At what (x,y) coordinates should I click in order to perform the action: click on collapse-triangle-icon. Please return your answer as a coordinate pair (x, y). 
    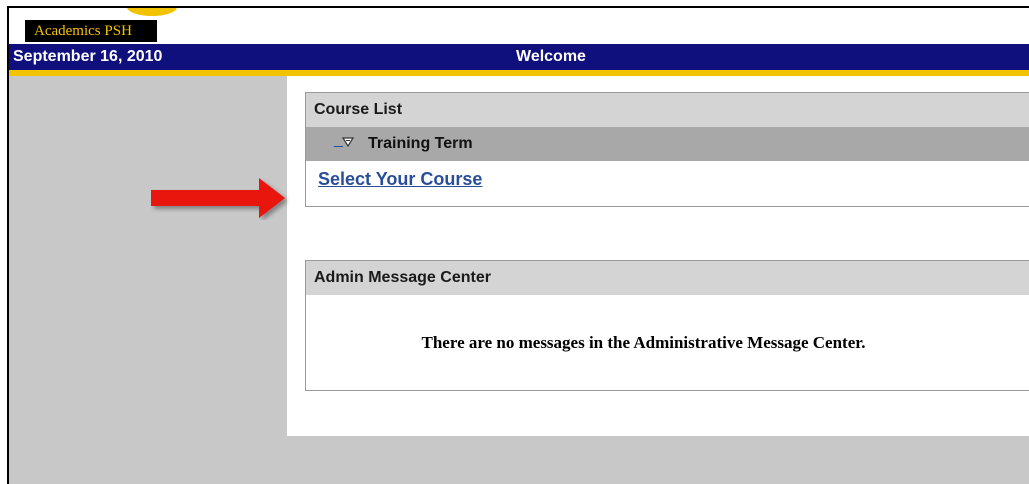
    Looking at the image, I should click on (348, 142).